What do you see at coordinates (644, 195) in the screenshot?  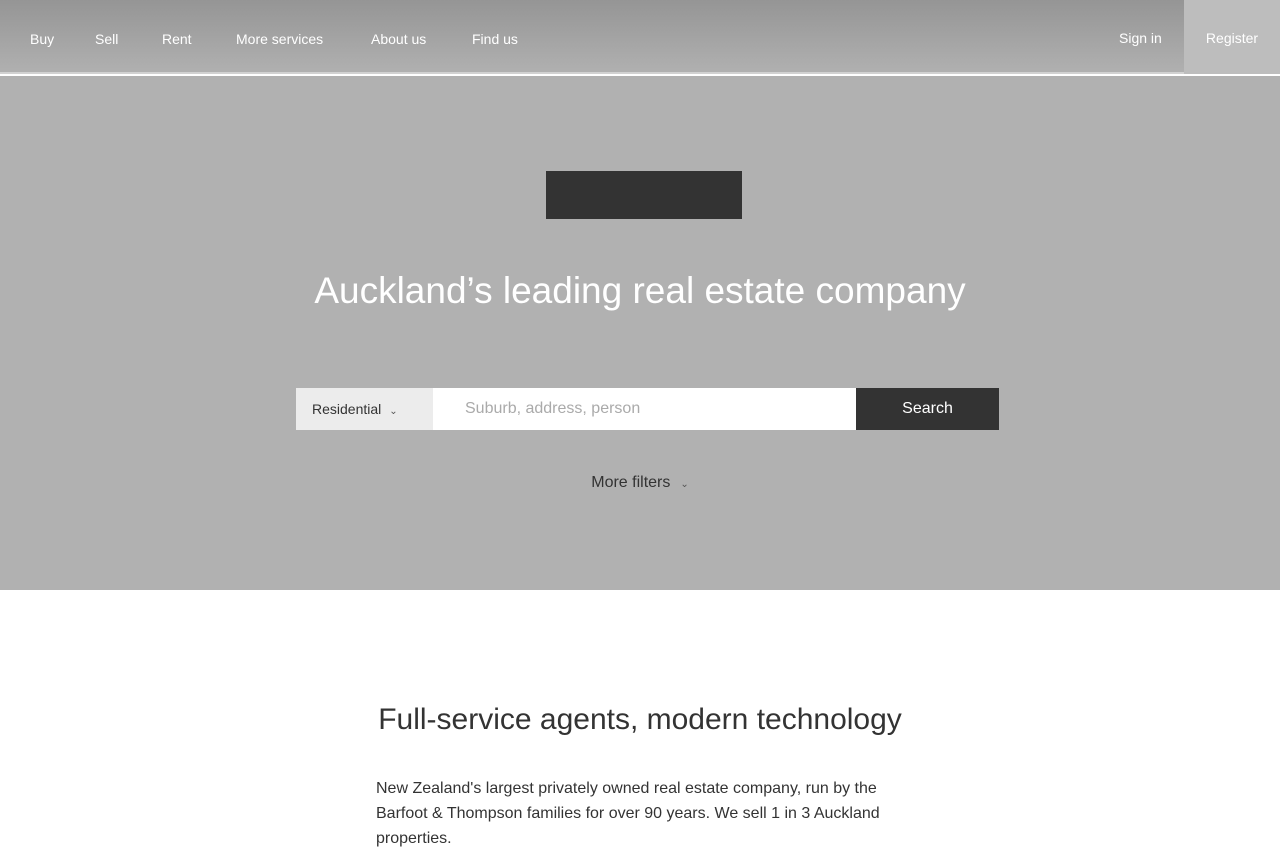 I see `logo` at bounding box center [644, 195].